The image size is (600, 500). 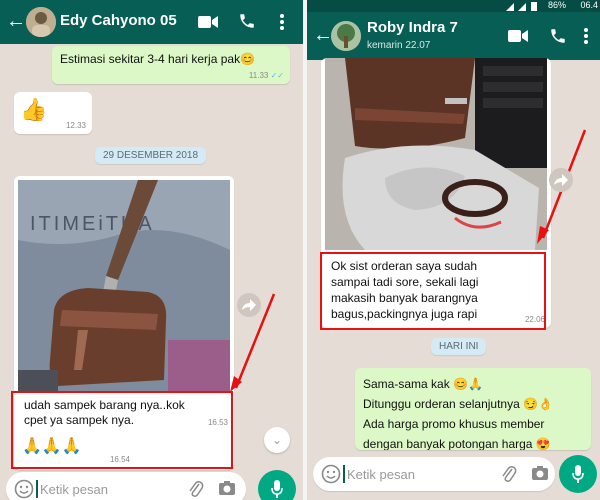 I want to click on message-text: Estimasi sekitar 3-4 hari kerja pak😊, so click(x=158, y=59).